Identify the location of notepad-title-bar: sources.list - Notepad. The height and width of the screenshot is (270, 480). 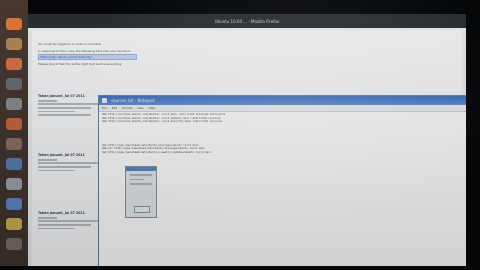
(282, 100).